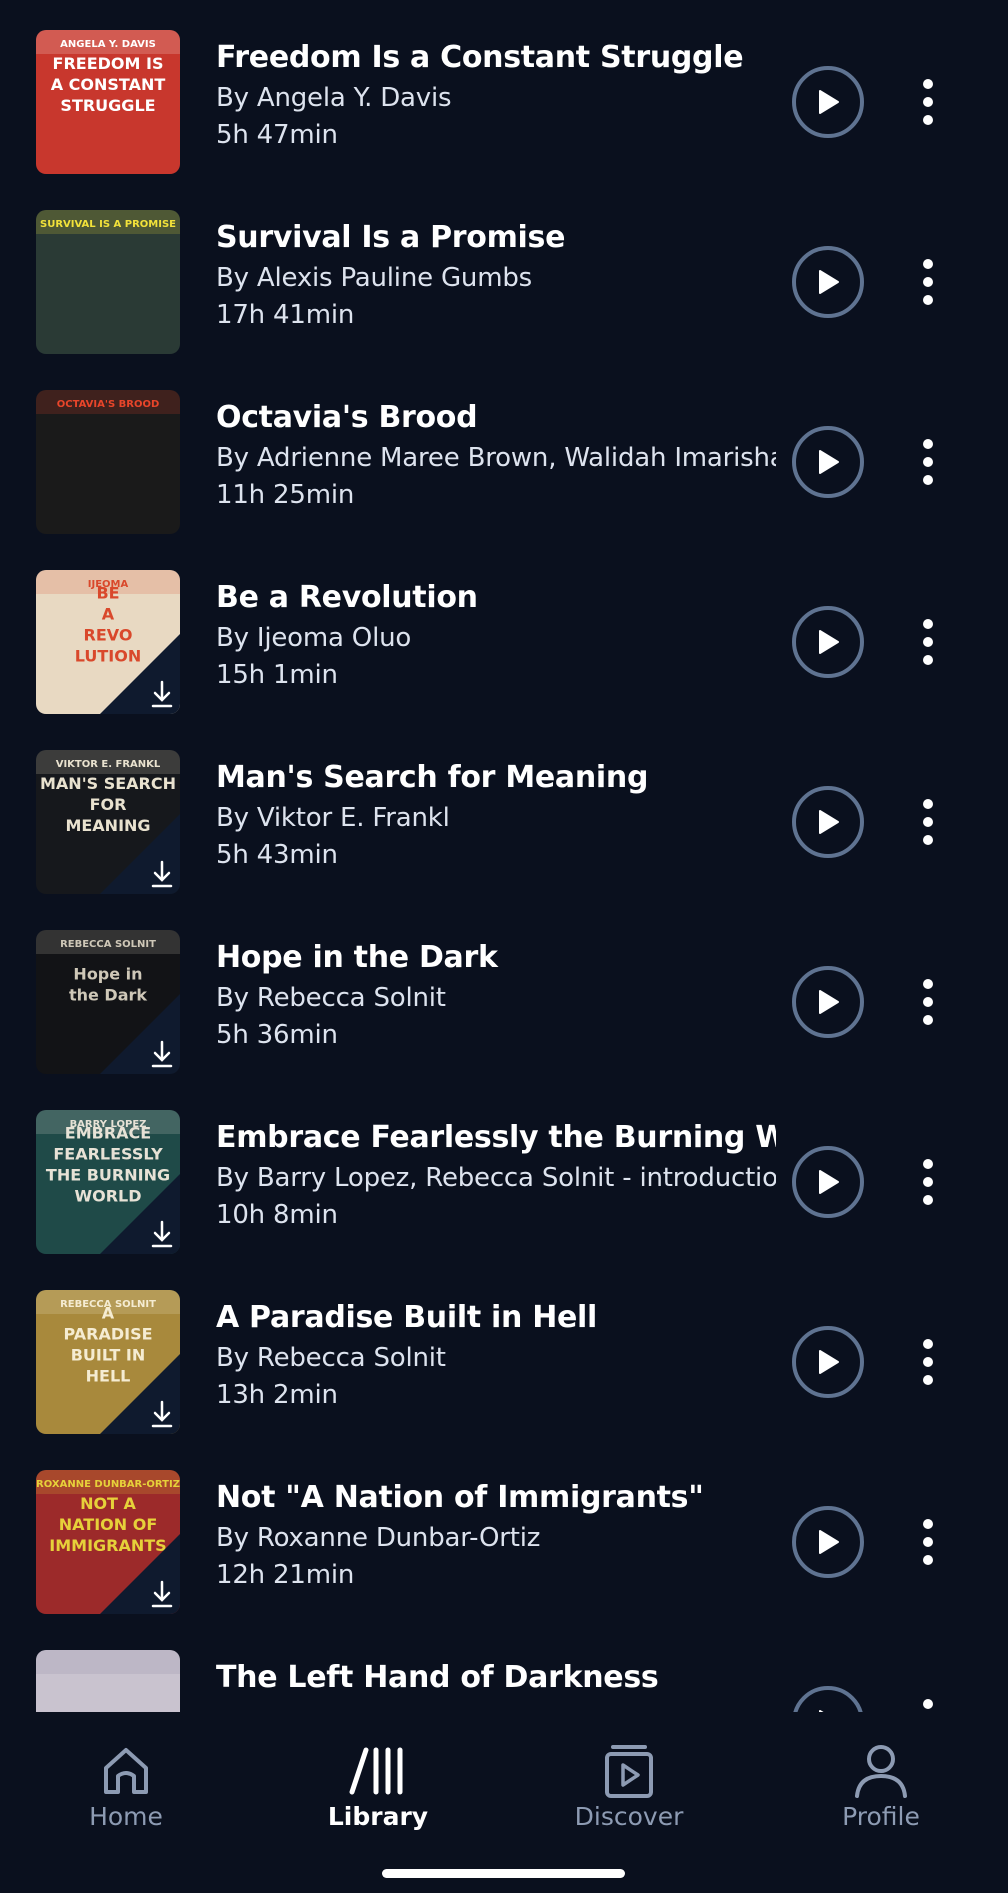 This screenshot has height=1893, width=1008. What do you see at coordinates (108, 1002) in the screenshot?
I see `book-cover: REBECCA SOLNIT Hope in the Dark` at bounding box center [108, 1002].